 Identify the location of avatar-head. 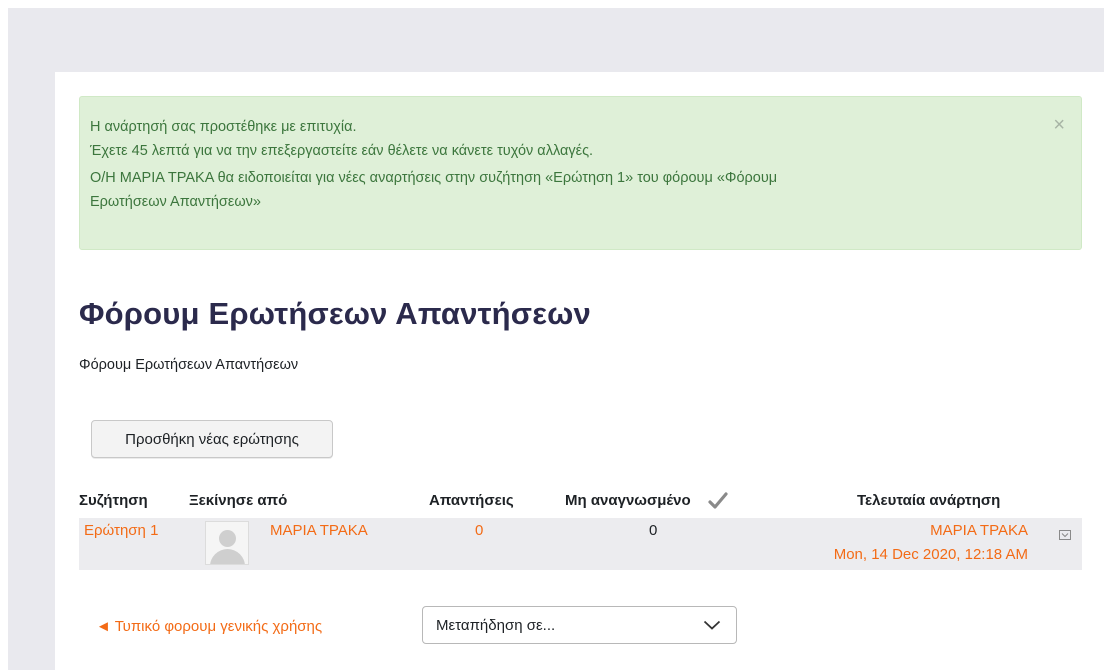
(227, 538).